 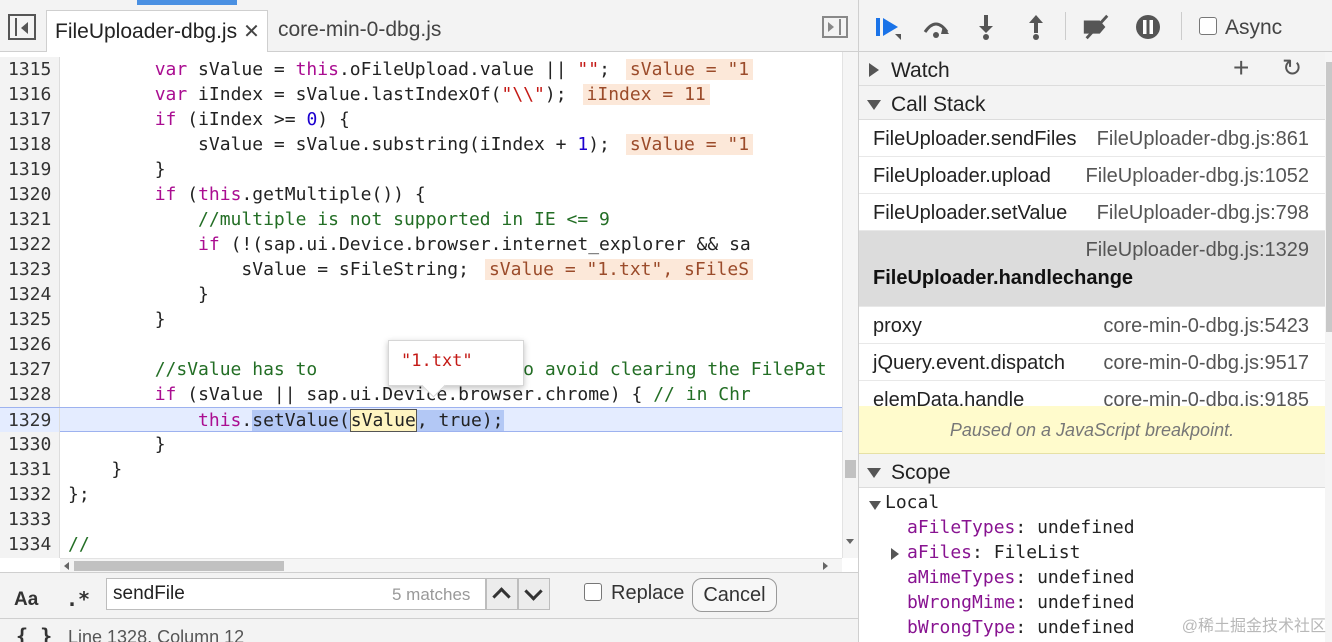 I want to click on line-number: 1331, so click(x=30, y=469).